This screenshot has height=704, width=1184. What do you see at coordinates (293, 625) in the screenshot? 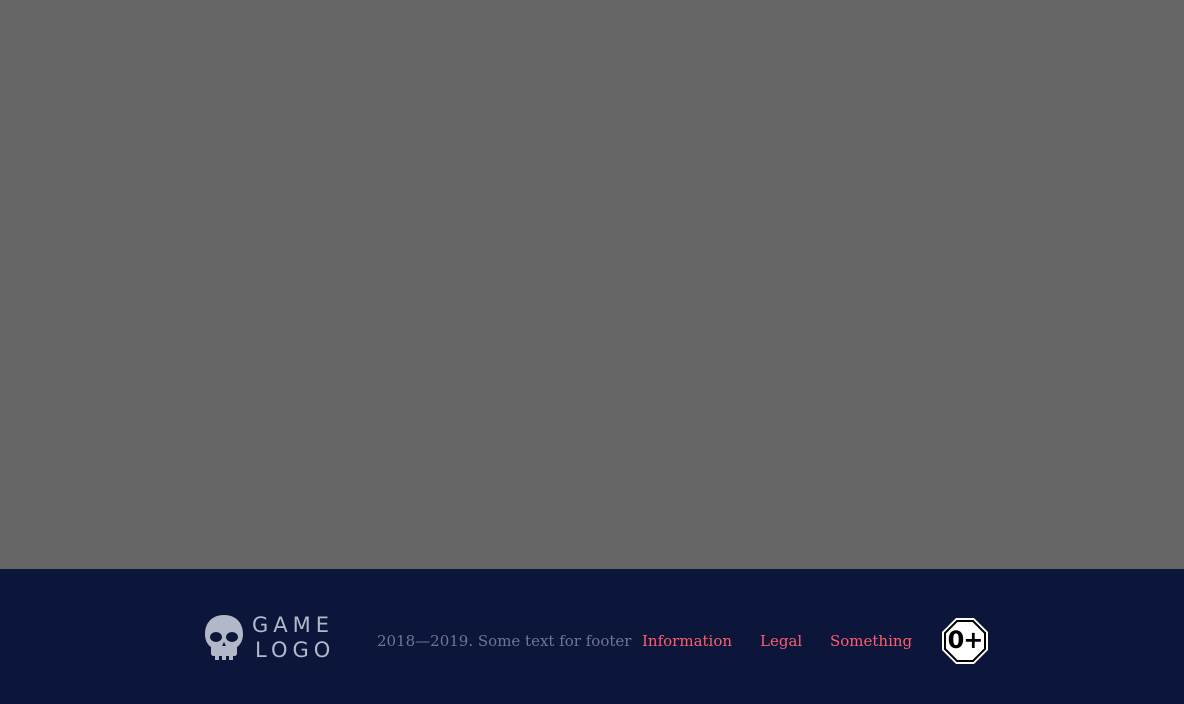
I see `logo-line-1: GAME` at bounding box center [293, 625].